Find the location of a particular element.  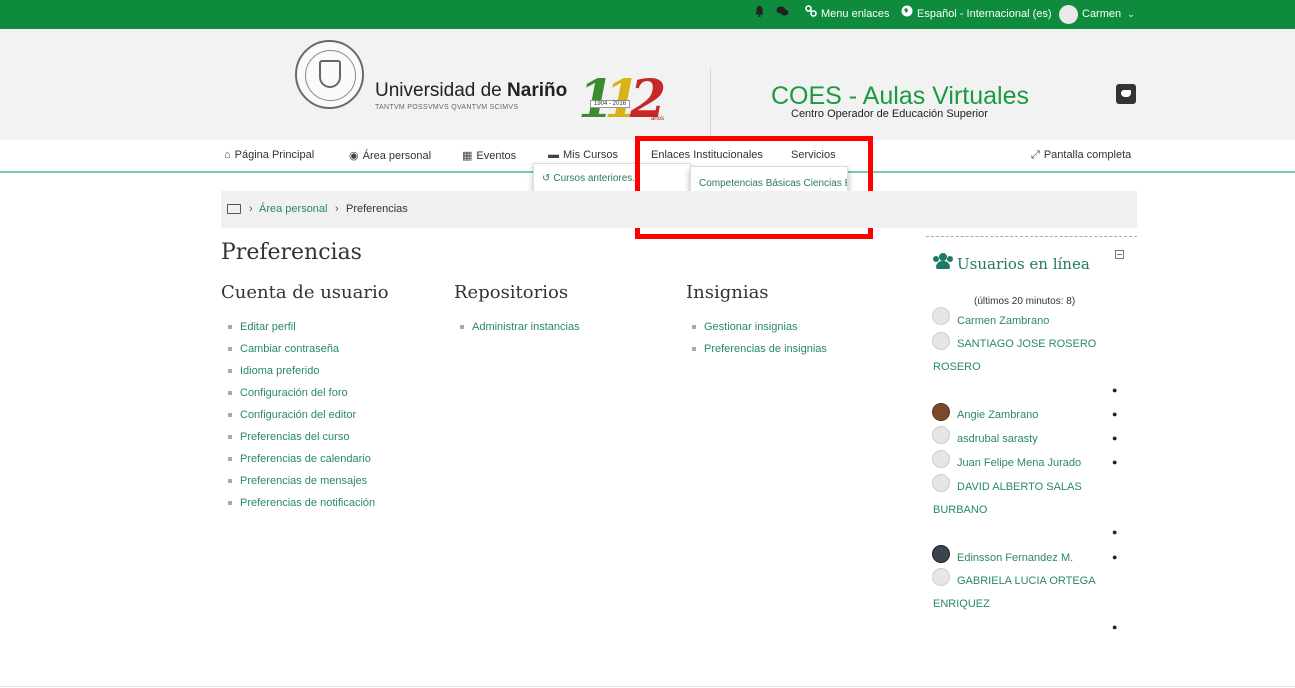

nav-institutional-links: Enlaces Institucionales is located at coordinates (707, 155).